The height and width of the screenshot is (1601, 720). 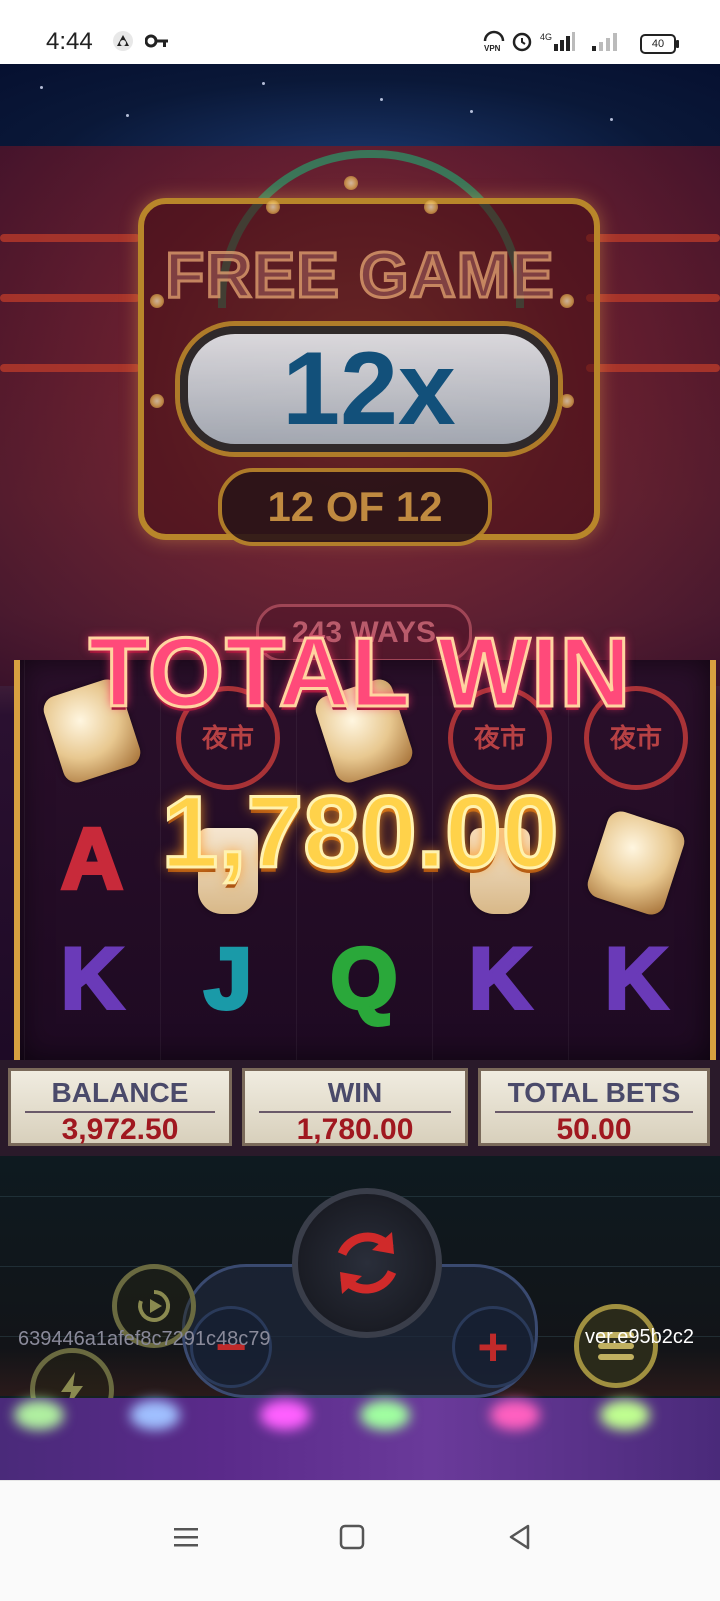 I want to click on battery-indicator: 40, so click(x=659, y=44).